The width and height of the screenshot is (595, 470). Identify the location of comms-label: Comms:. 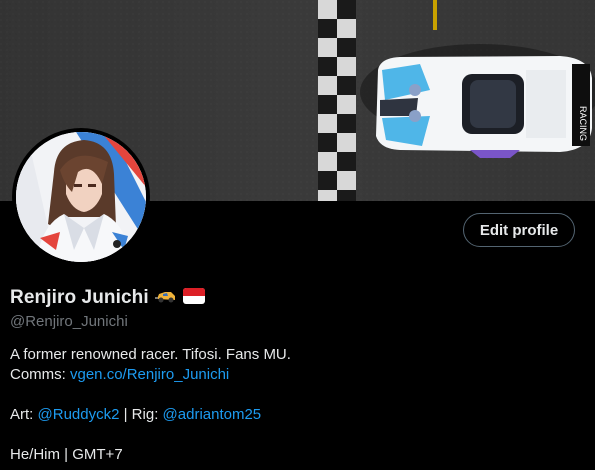
(40, 374).